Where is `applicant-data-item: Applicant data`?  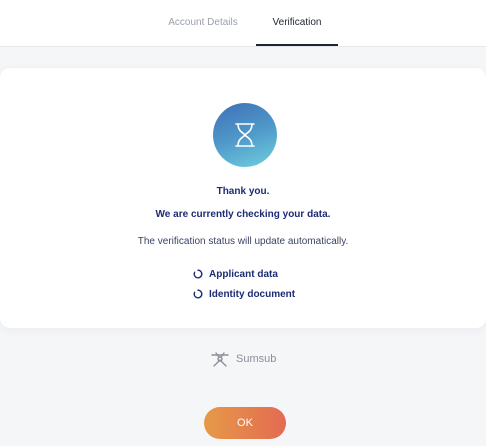
applicant-data-item: Applicant data is located at coordinates (235, 274).